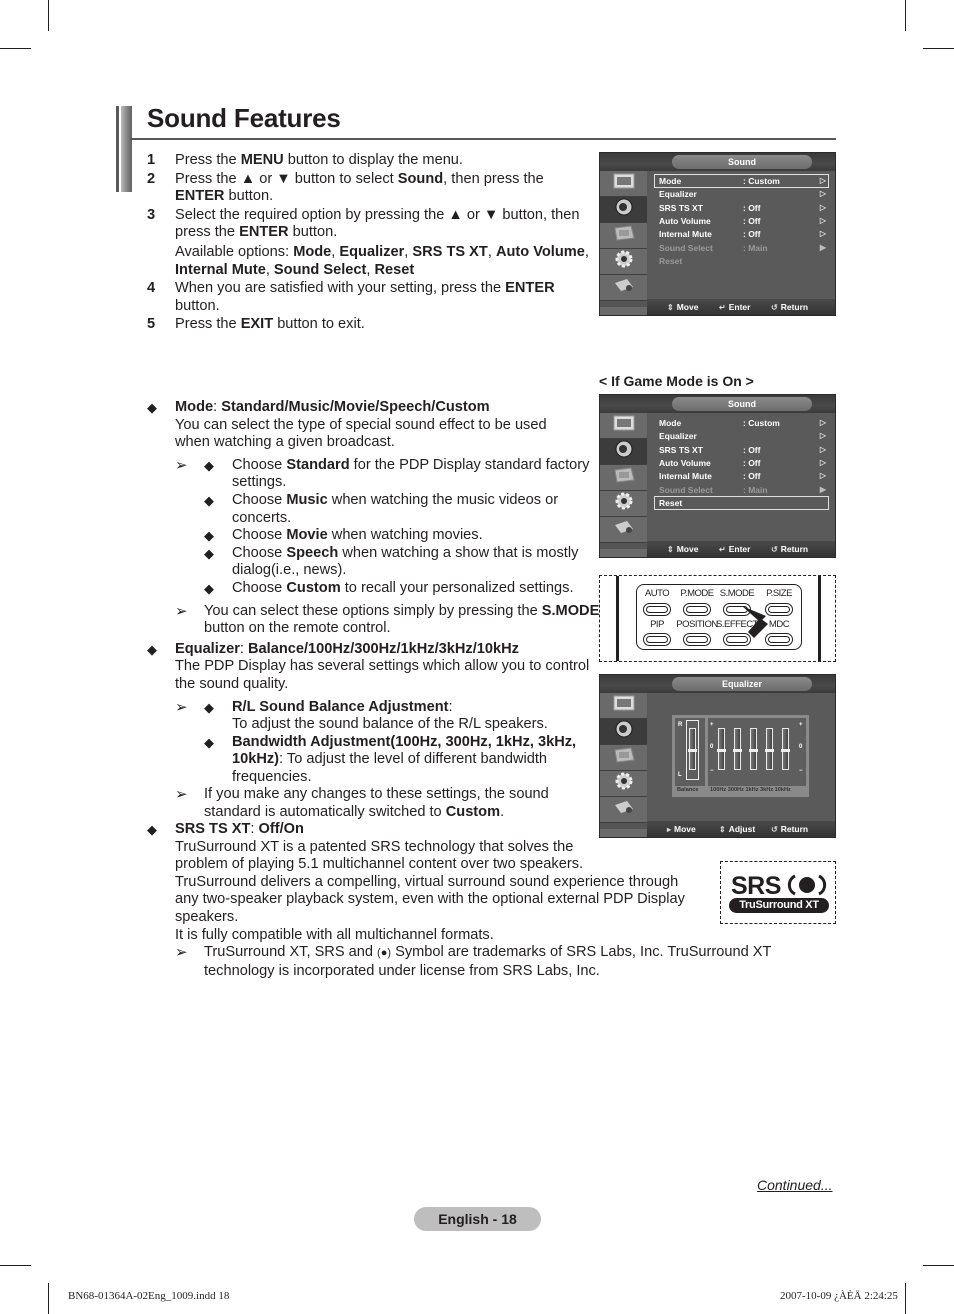  What do you see at coordinates (779, 905) in the screenshot?
I see `srs-tagline: TruSurround XT` at bounding box center [779, 905].